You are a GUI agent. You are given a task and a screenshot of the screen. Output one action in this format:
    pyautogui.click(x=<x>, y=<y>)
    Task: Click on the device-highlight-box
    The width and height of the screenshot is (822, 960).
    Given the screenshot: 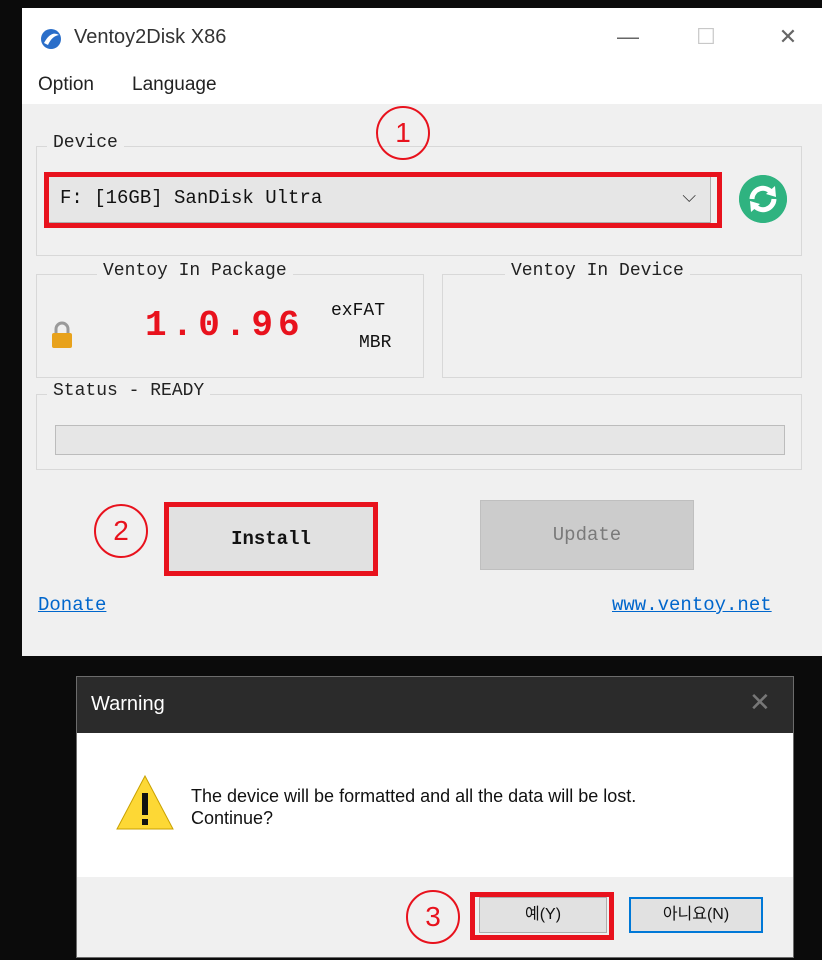 What is the action you would take?
    pyautogui.click(x=383, y=200)
    